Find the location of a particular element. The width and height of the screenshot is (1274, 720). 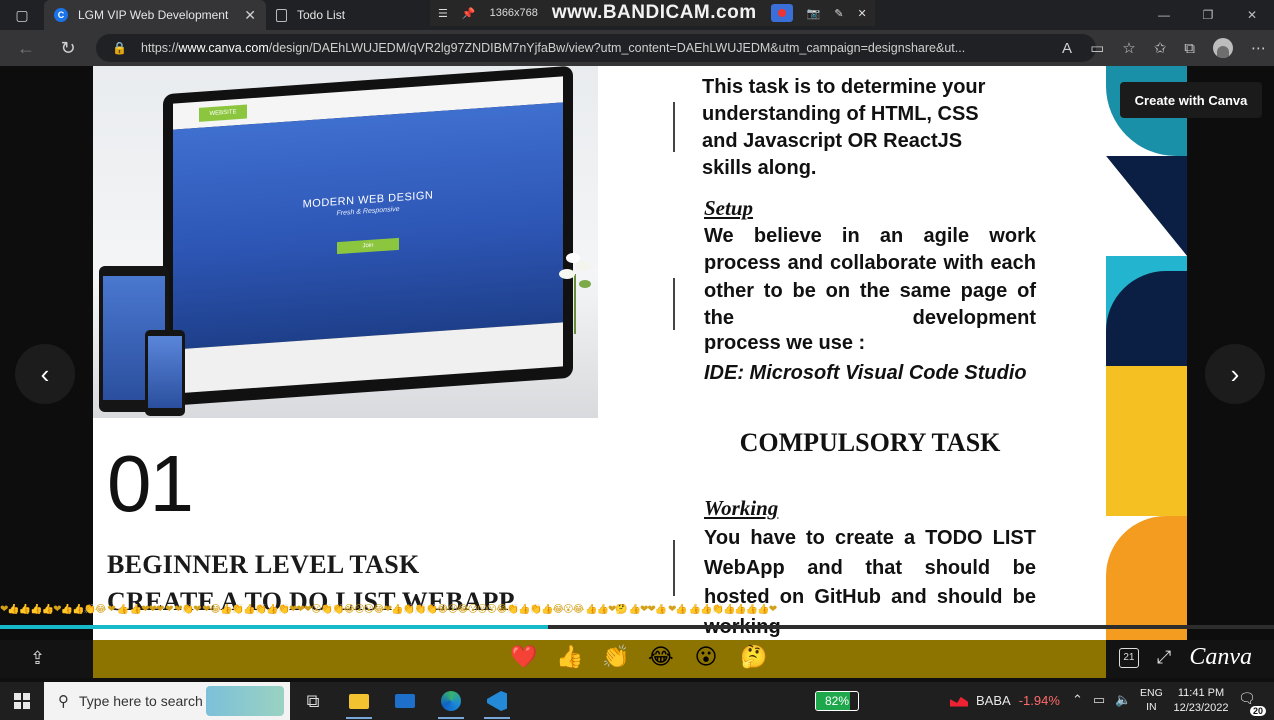

tab-lgm: C LGM VIP Web Development ✕ is located at coordinates (155, 15).